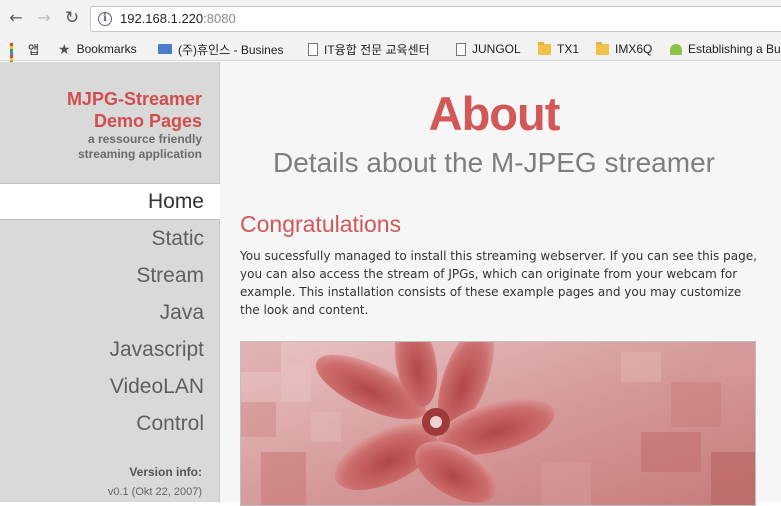 Image resolution: width=781 pixels, height=506 pixels. I want to click on brand-title-line2: Demo Pages, so click(147, 121).